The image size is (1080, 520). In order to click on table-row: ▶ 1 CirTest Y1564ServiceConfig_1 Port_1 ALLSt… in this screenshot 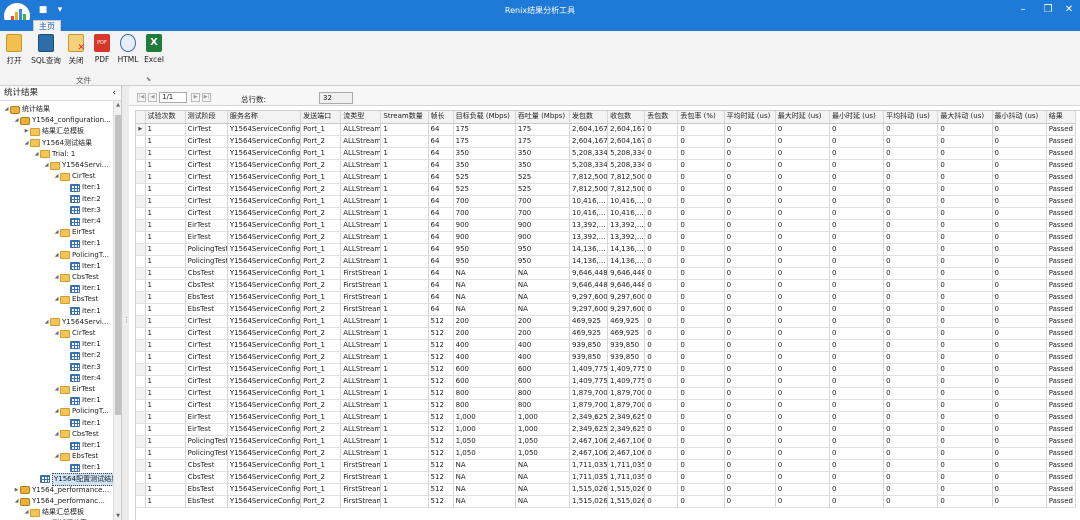, I will do `click(606, 129)`.